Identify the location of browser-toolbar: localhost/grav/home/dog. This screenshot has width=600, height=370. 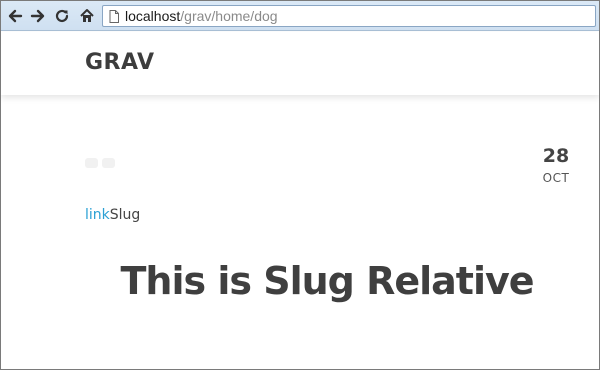
(300, 16).